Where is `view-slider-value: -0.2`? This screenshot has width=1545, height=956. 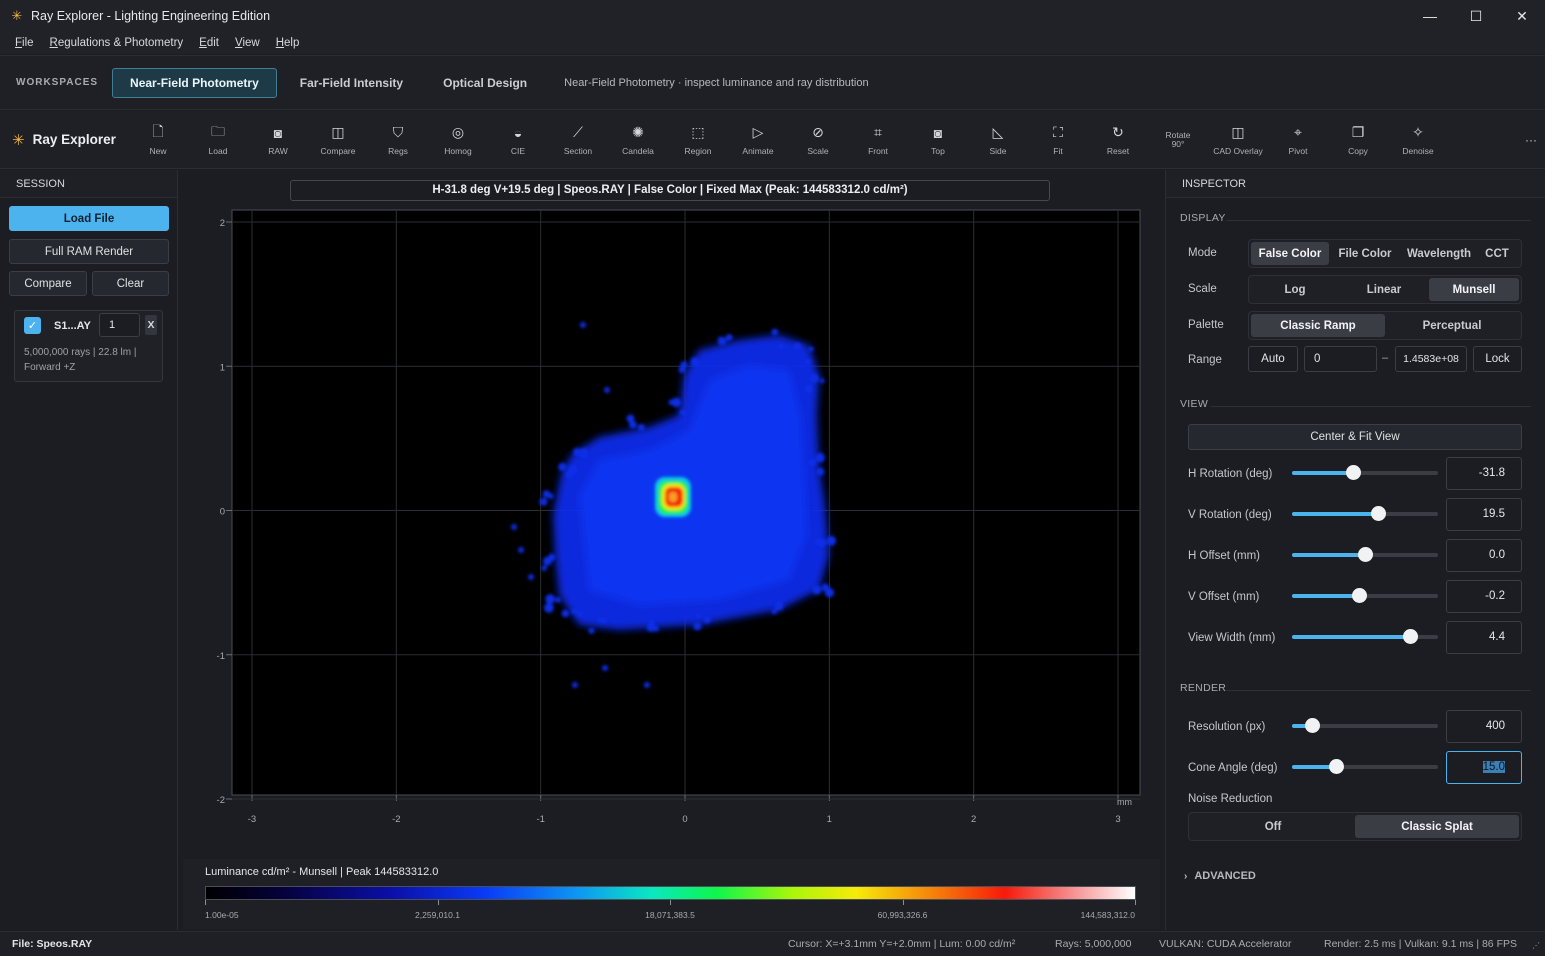 view-slider-value: -0.2 is located at coordinates (1484, 596).